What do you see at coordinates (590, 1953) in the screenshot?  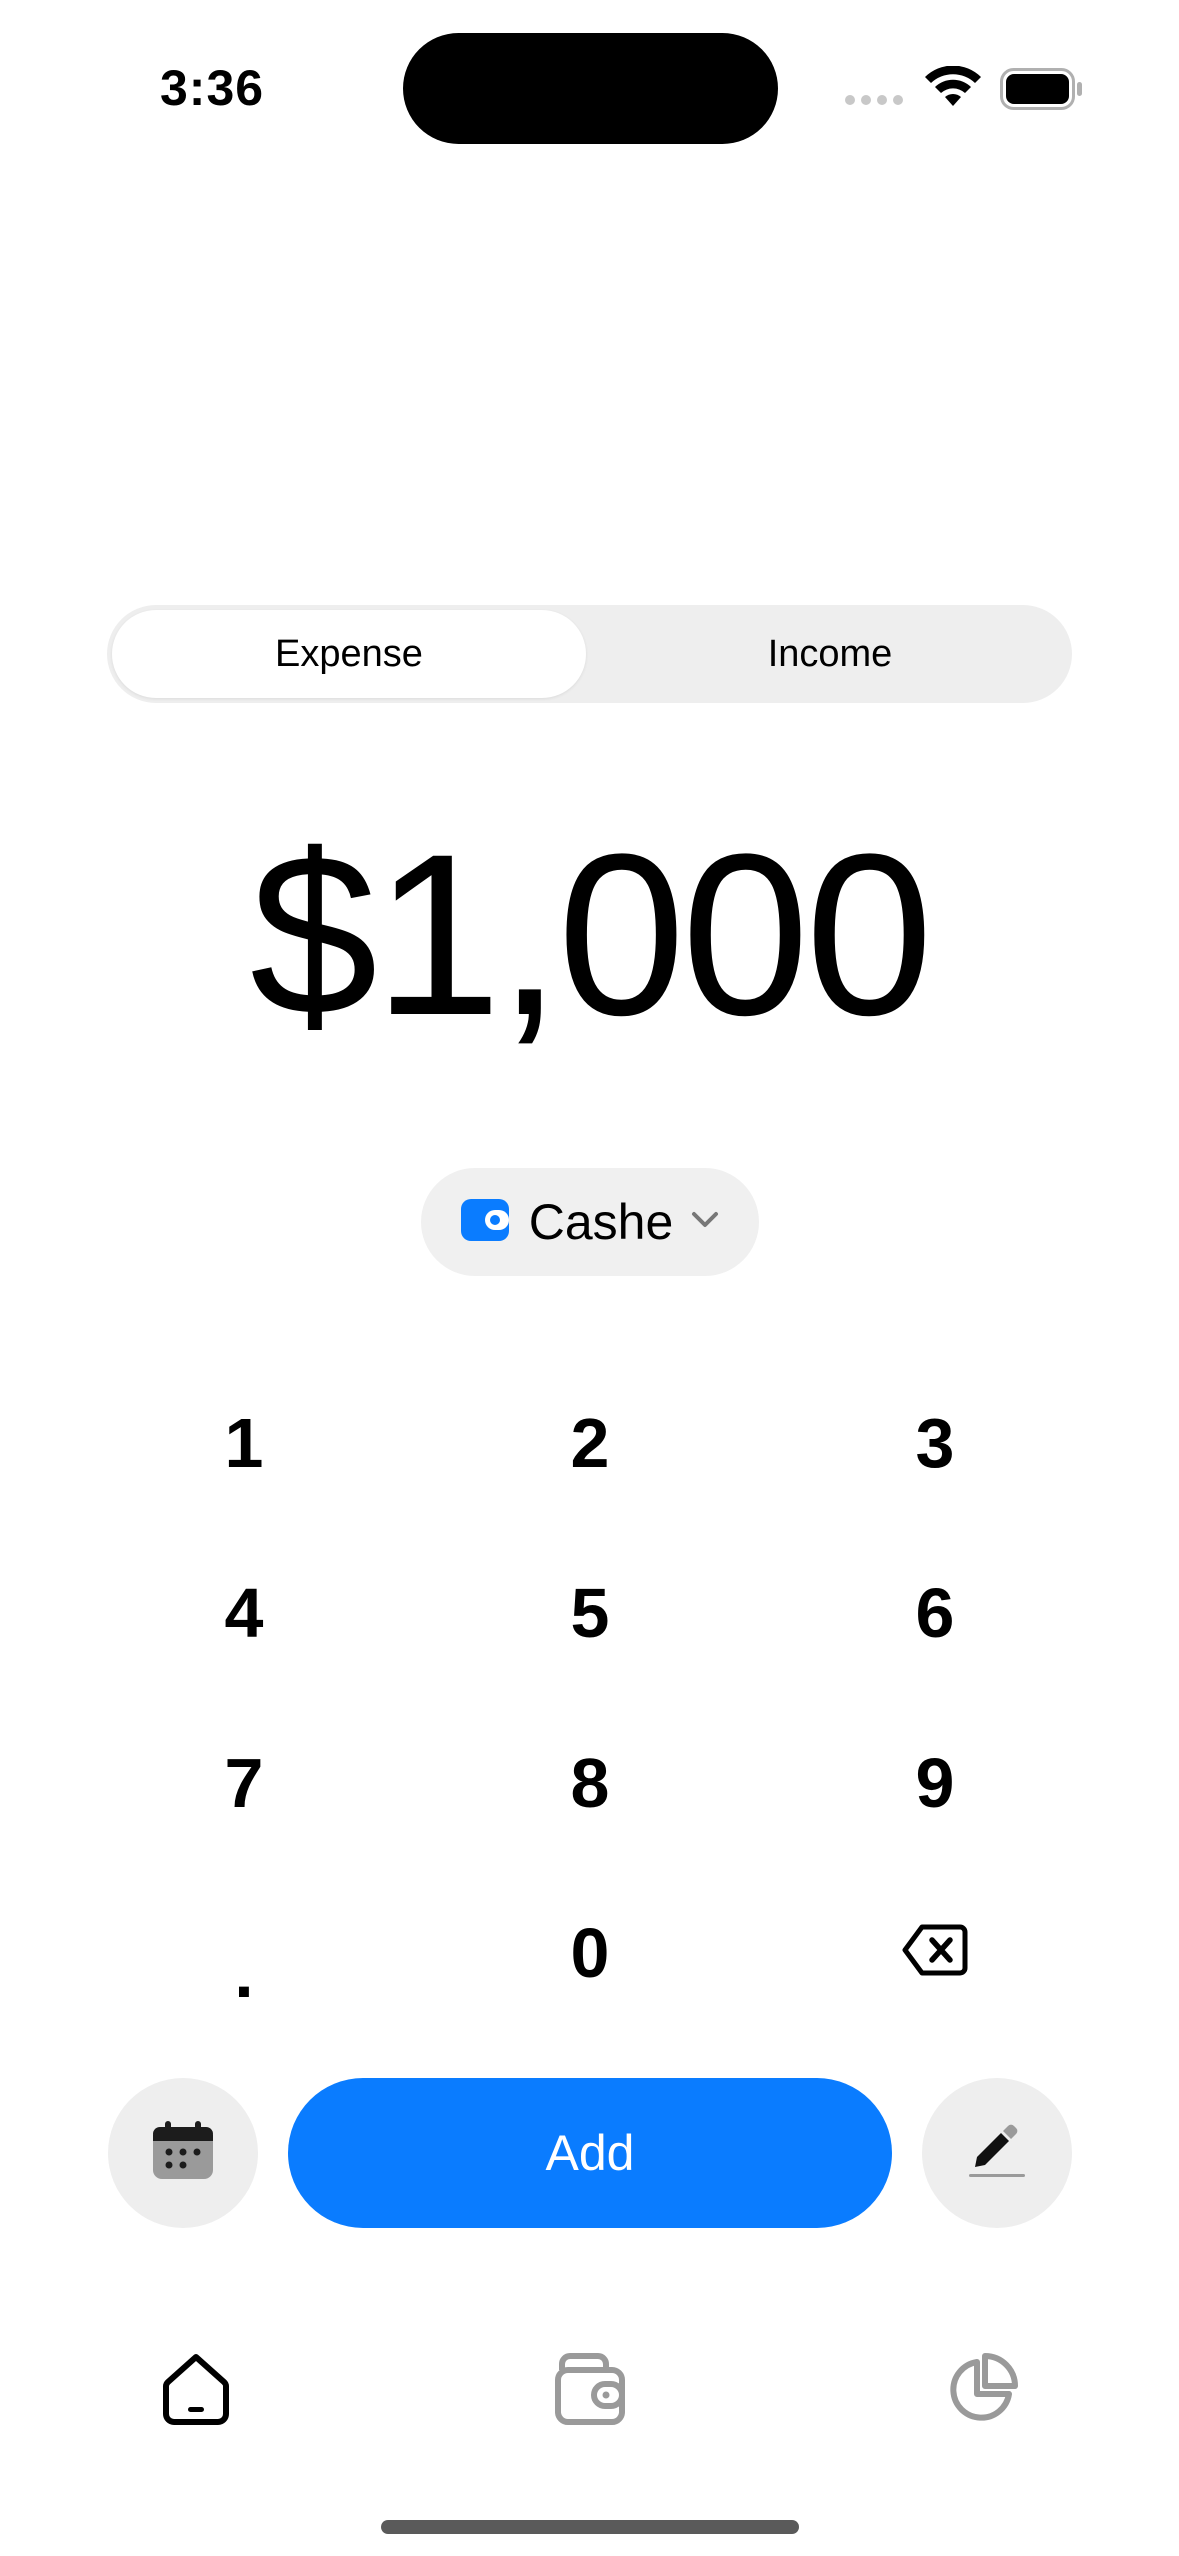 I see `key-0: 0` at bounding box center [590, 1953].